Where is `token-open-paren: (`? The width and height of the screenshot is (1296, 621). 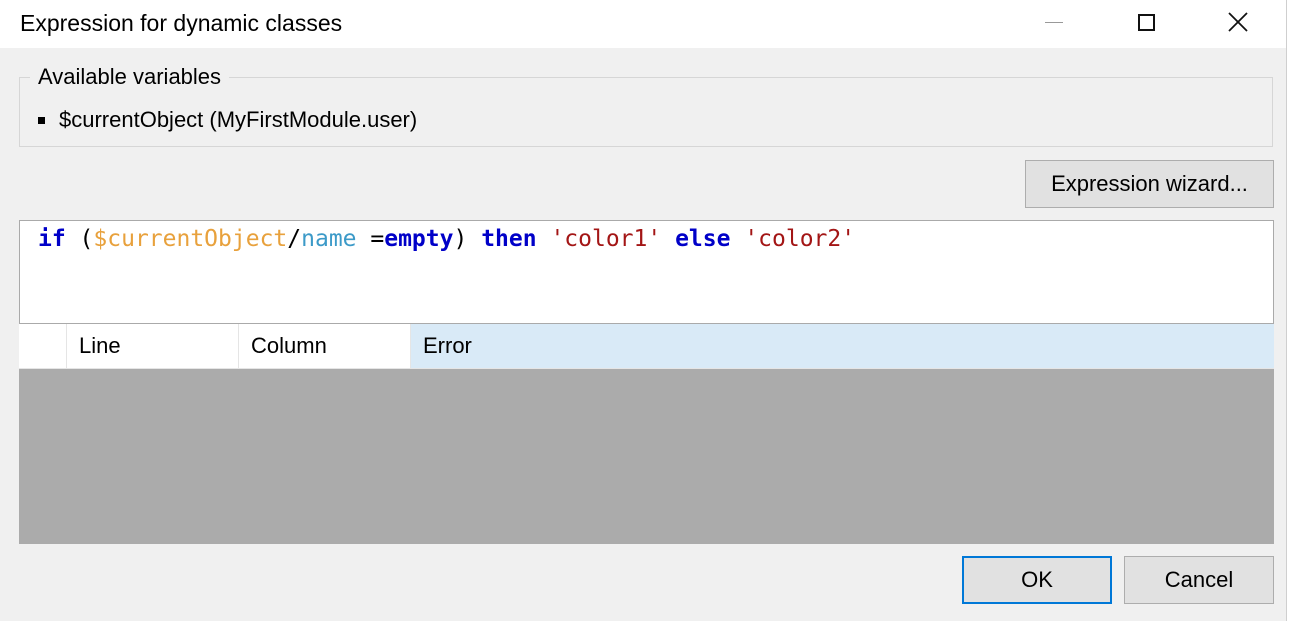 token-open-paren: ( is located at coordinates (79, 239).